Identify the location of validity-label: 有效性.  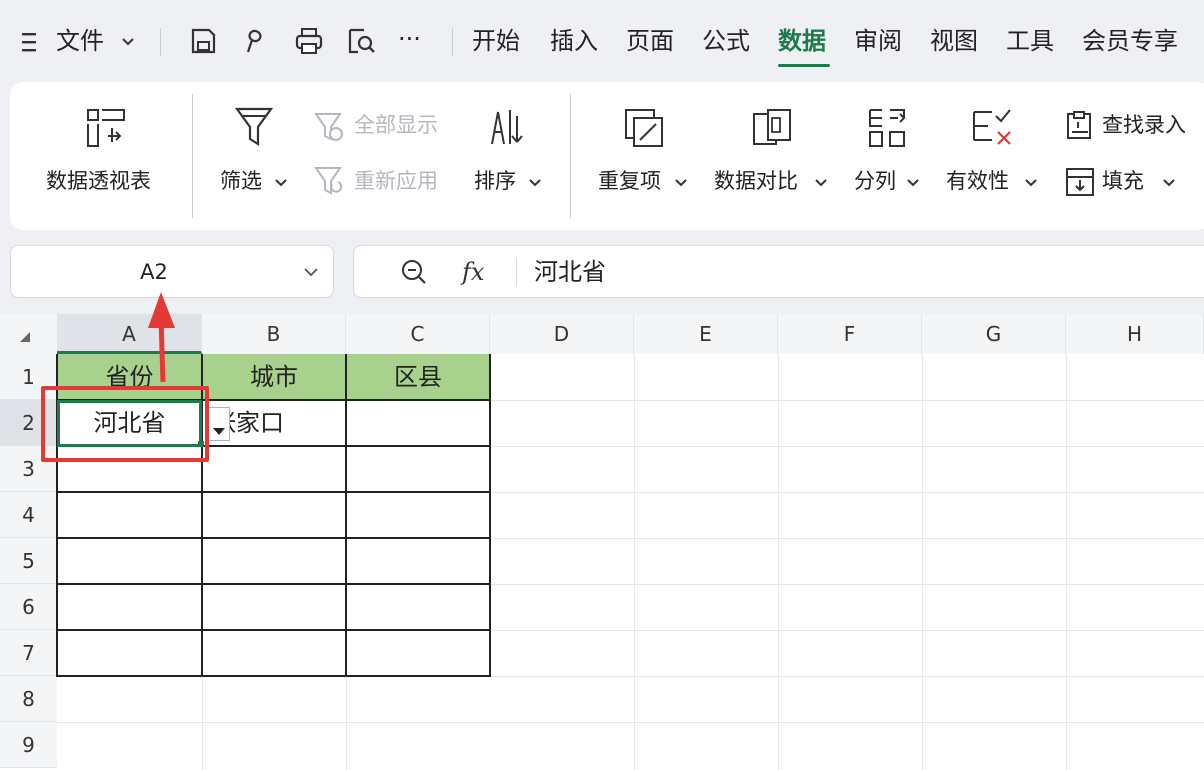
(977, 181).